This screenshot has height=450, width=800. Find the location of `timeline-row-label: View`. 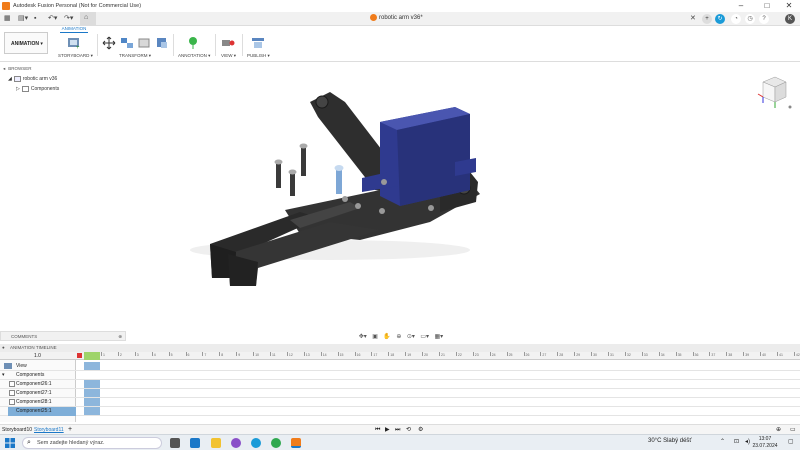

timeline-row-label: View is located at coordinates (21, 366).